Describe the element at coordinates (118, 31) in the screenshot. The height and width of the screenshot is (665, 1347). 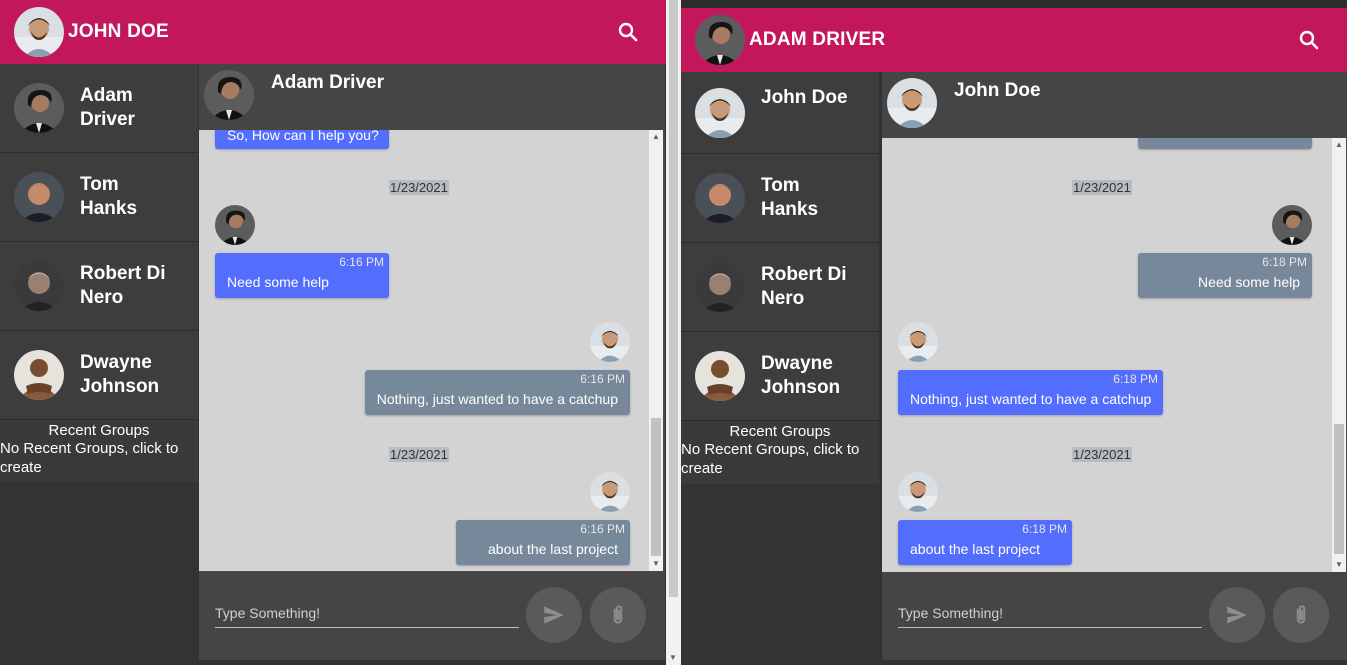
I see `current-user-name: JOHN DOE` at that location.